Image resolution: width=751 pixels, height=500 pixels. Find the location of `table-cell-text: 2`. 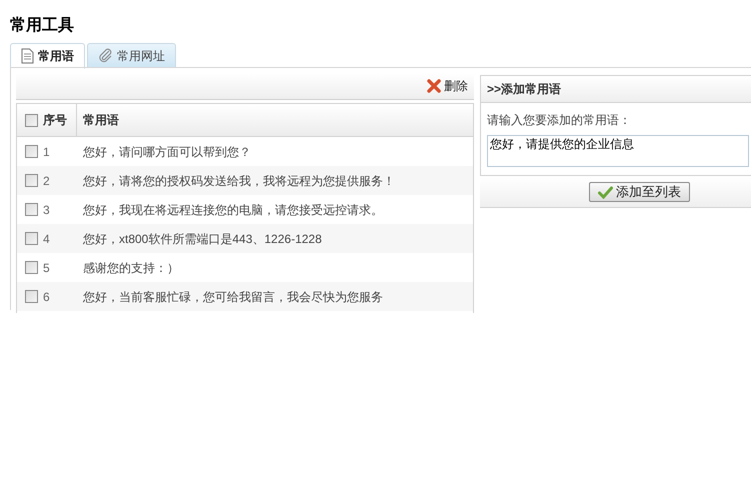

table-cell-text: 2 is located at coordinates (46, 181).